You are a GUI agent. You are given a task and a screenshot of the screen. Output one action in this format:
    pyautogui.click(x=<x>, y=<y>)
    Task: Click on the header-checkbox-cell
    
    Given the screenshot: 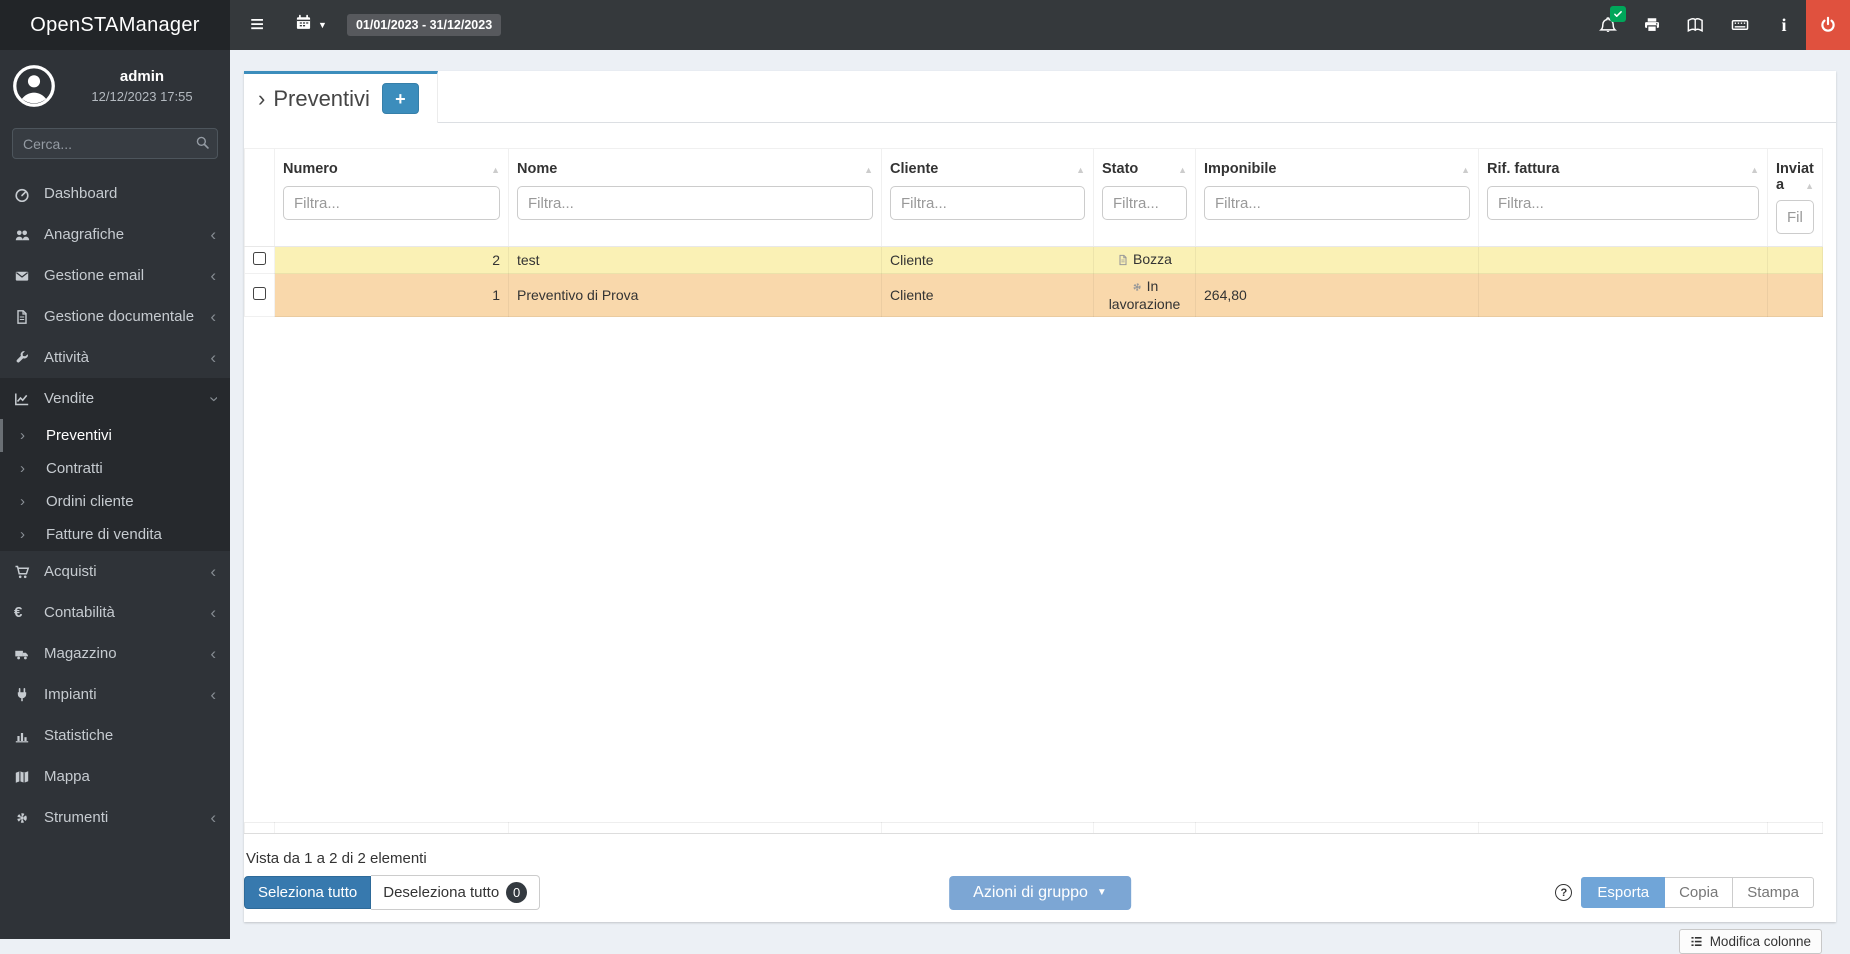 What is the action you would take?
    pyautogui.click(x=259, y=197)
    